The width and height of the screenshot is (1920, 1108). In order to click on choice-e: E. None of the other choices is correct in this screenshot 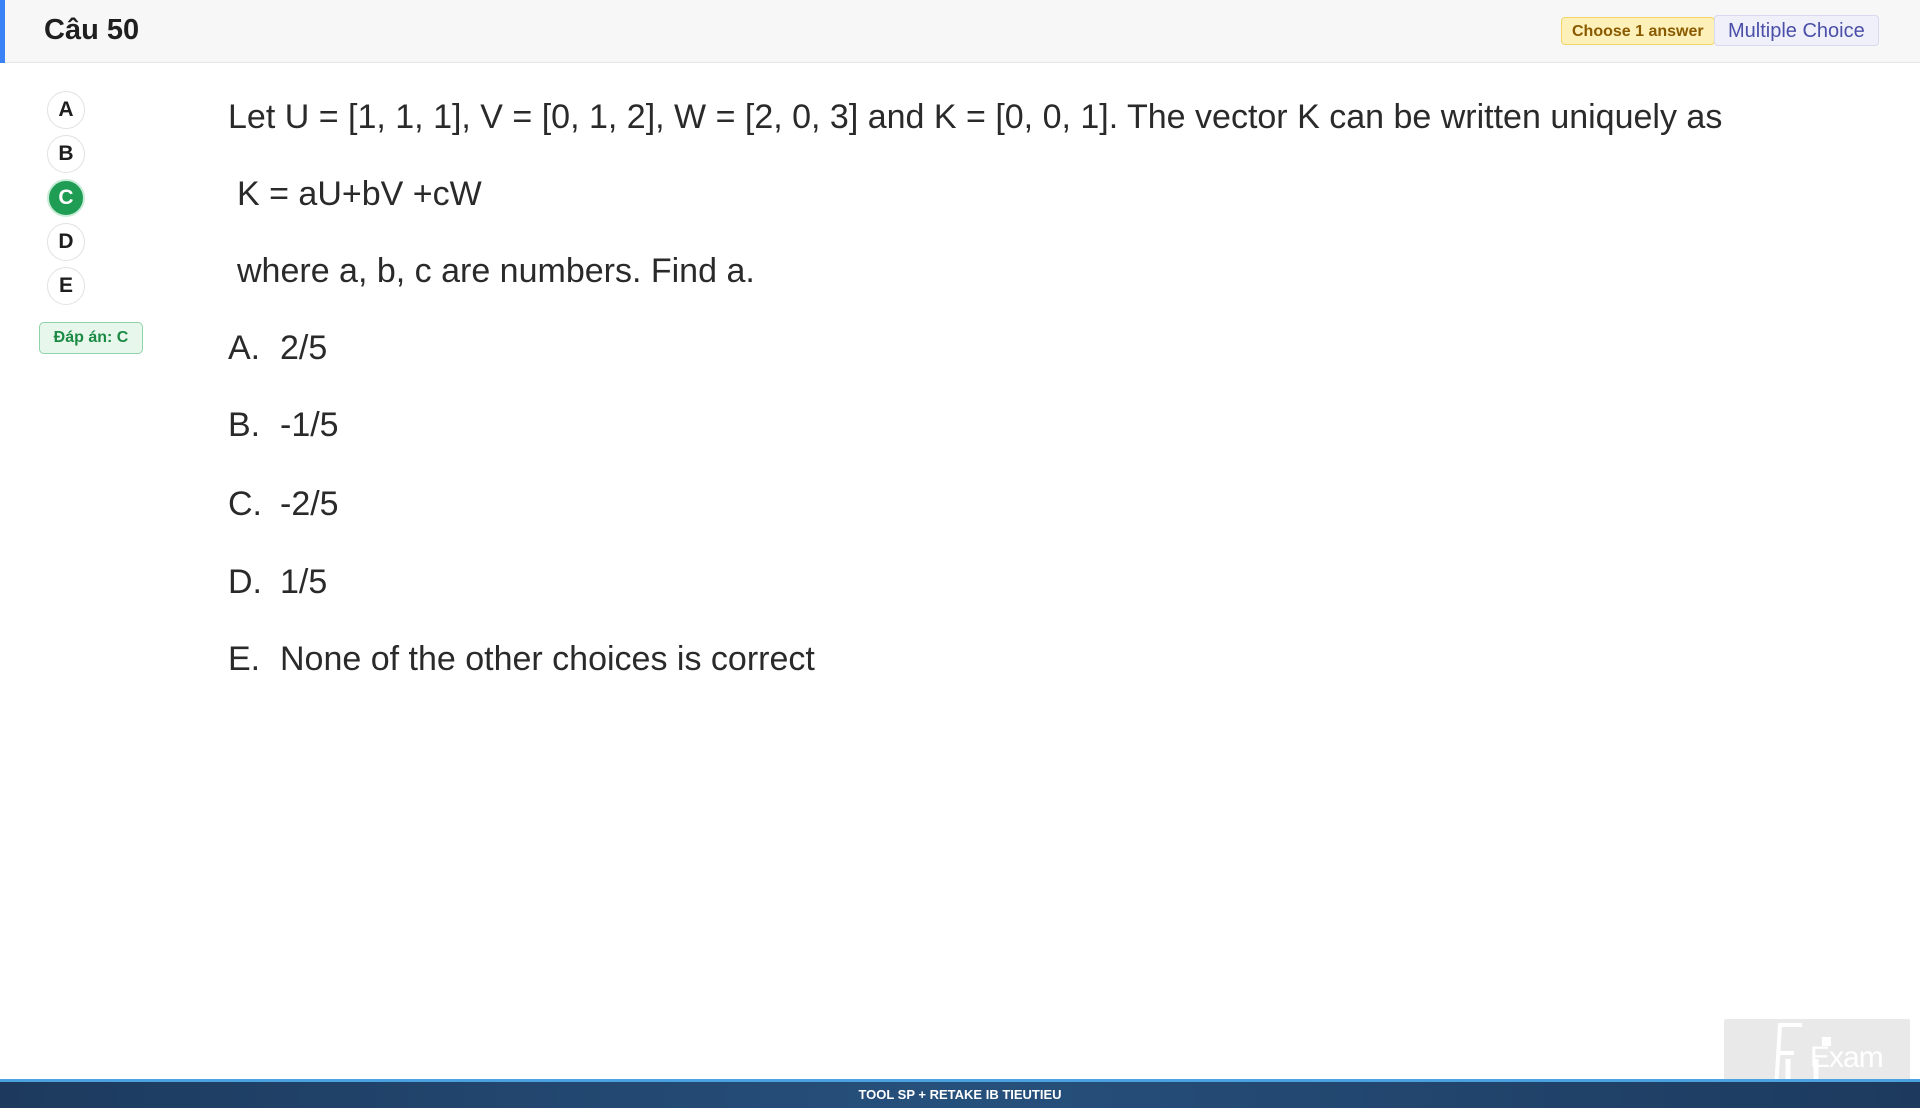, I will do `click(521, 659)`.